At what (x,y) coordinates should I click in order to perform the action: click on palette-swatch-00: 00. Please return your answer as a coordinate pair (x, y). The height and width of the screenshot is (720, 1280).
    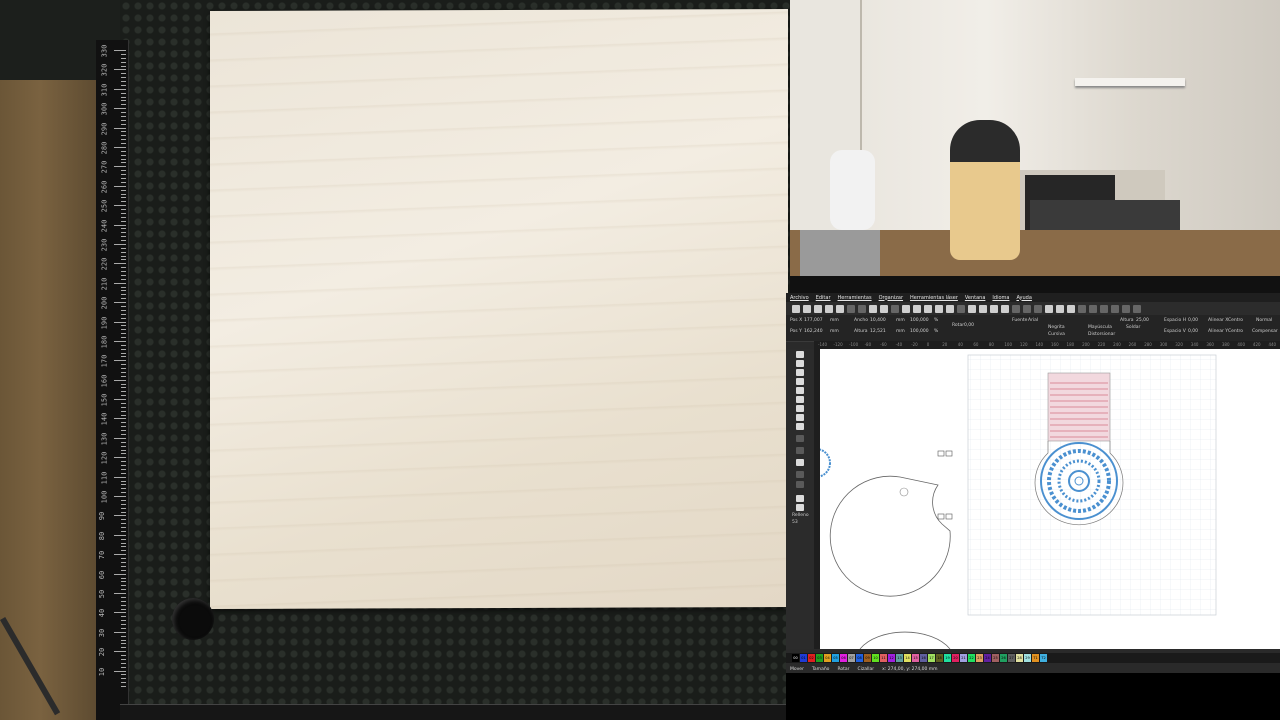
    Looking at the image, I should click on (795, 658).